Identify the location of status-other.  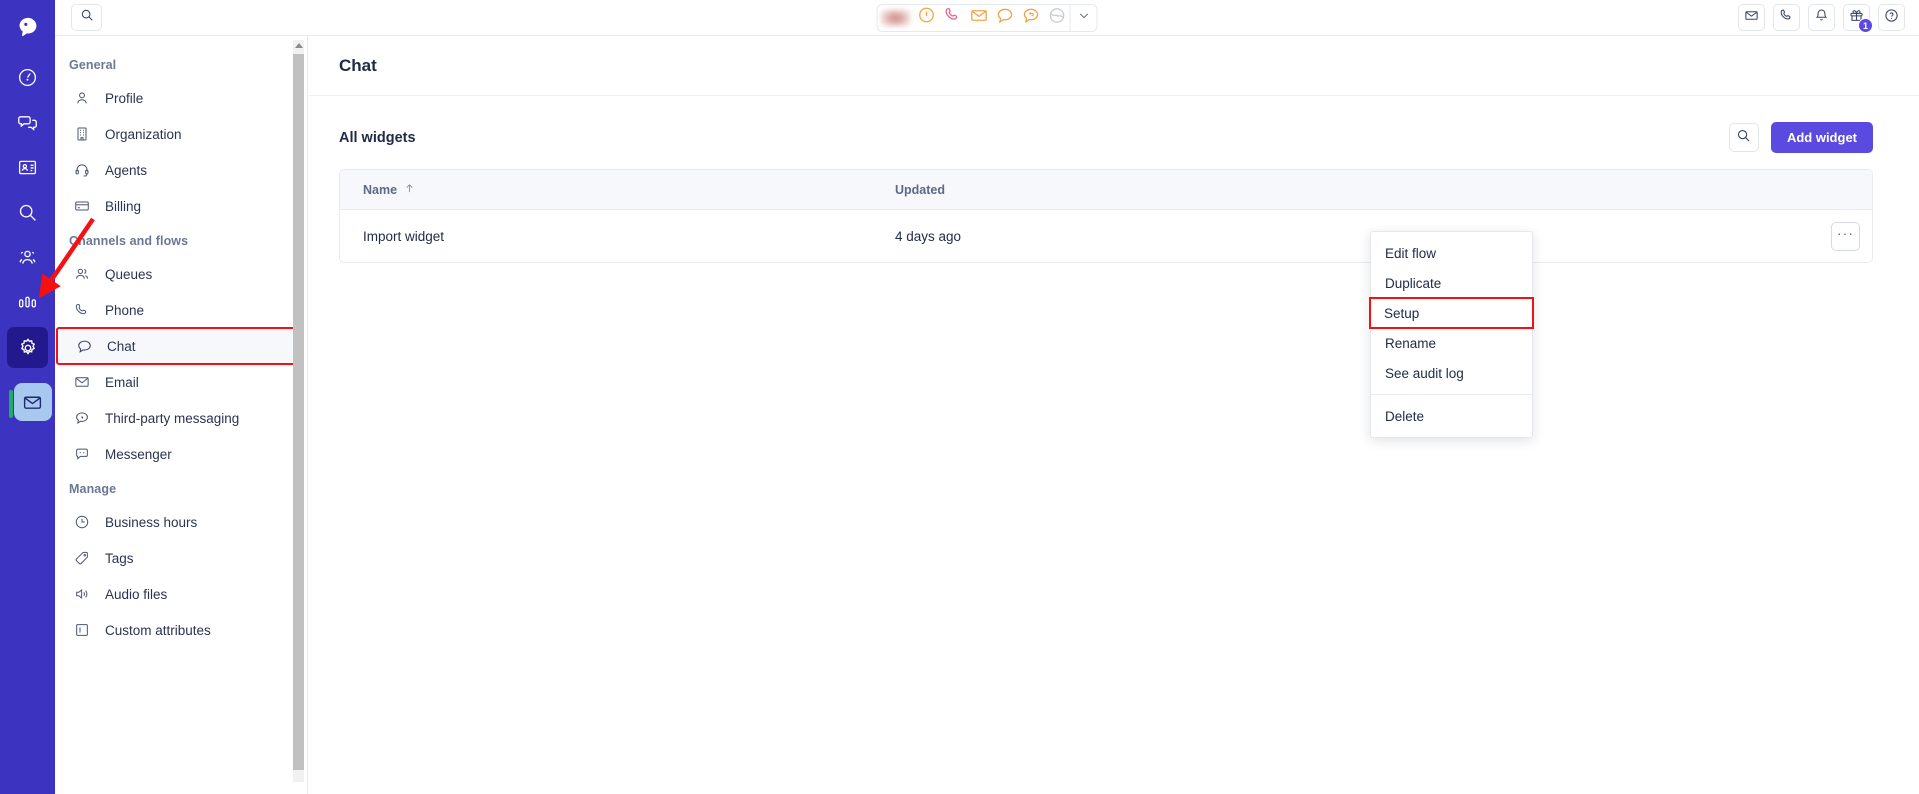
(1057, 18).